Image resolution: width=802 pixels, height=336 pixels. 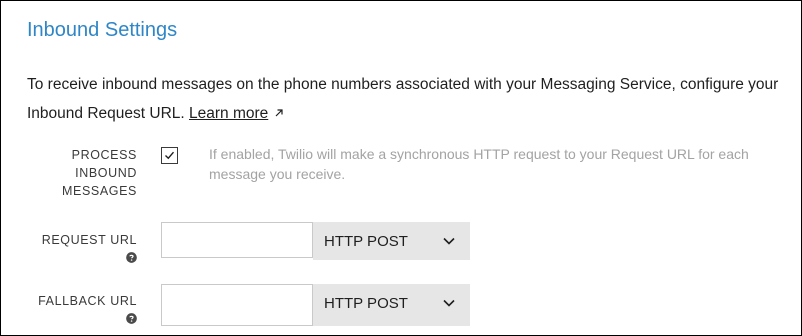 I want to click on request-url-label: REQUEST URL, so click(x=89, y=240).